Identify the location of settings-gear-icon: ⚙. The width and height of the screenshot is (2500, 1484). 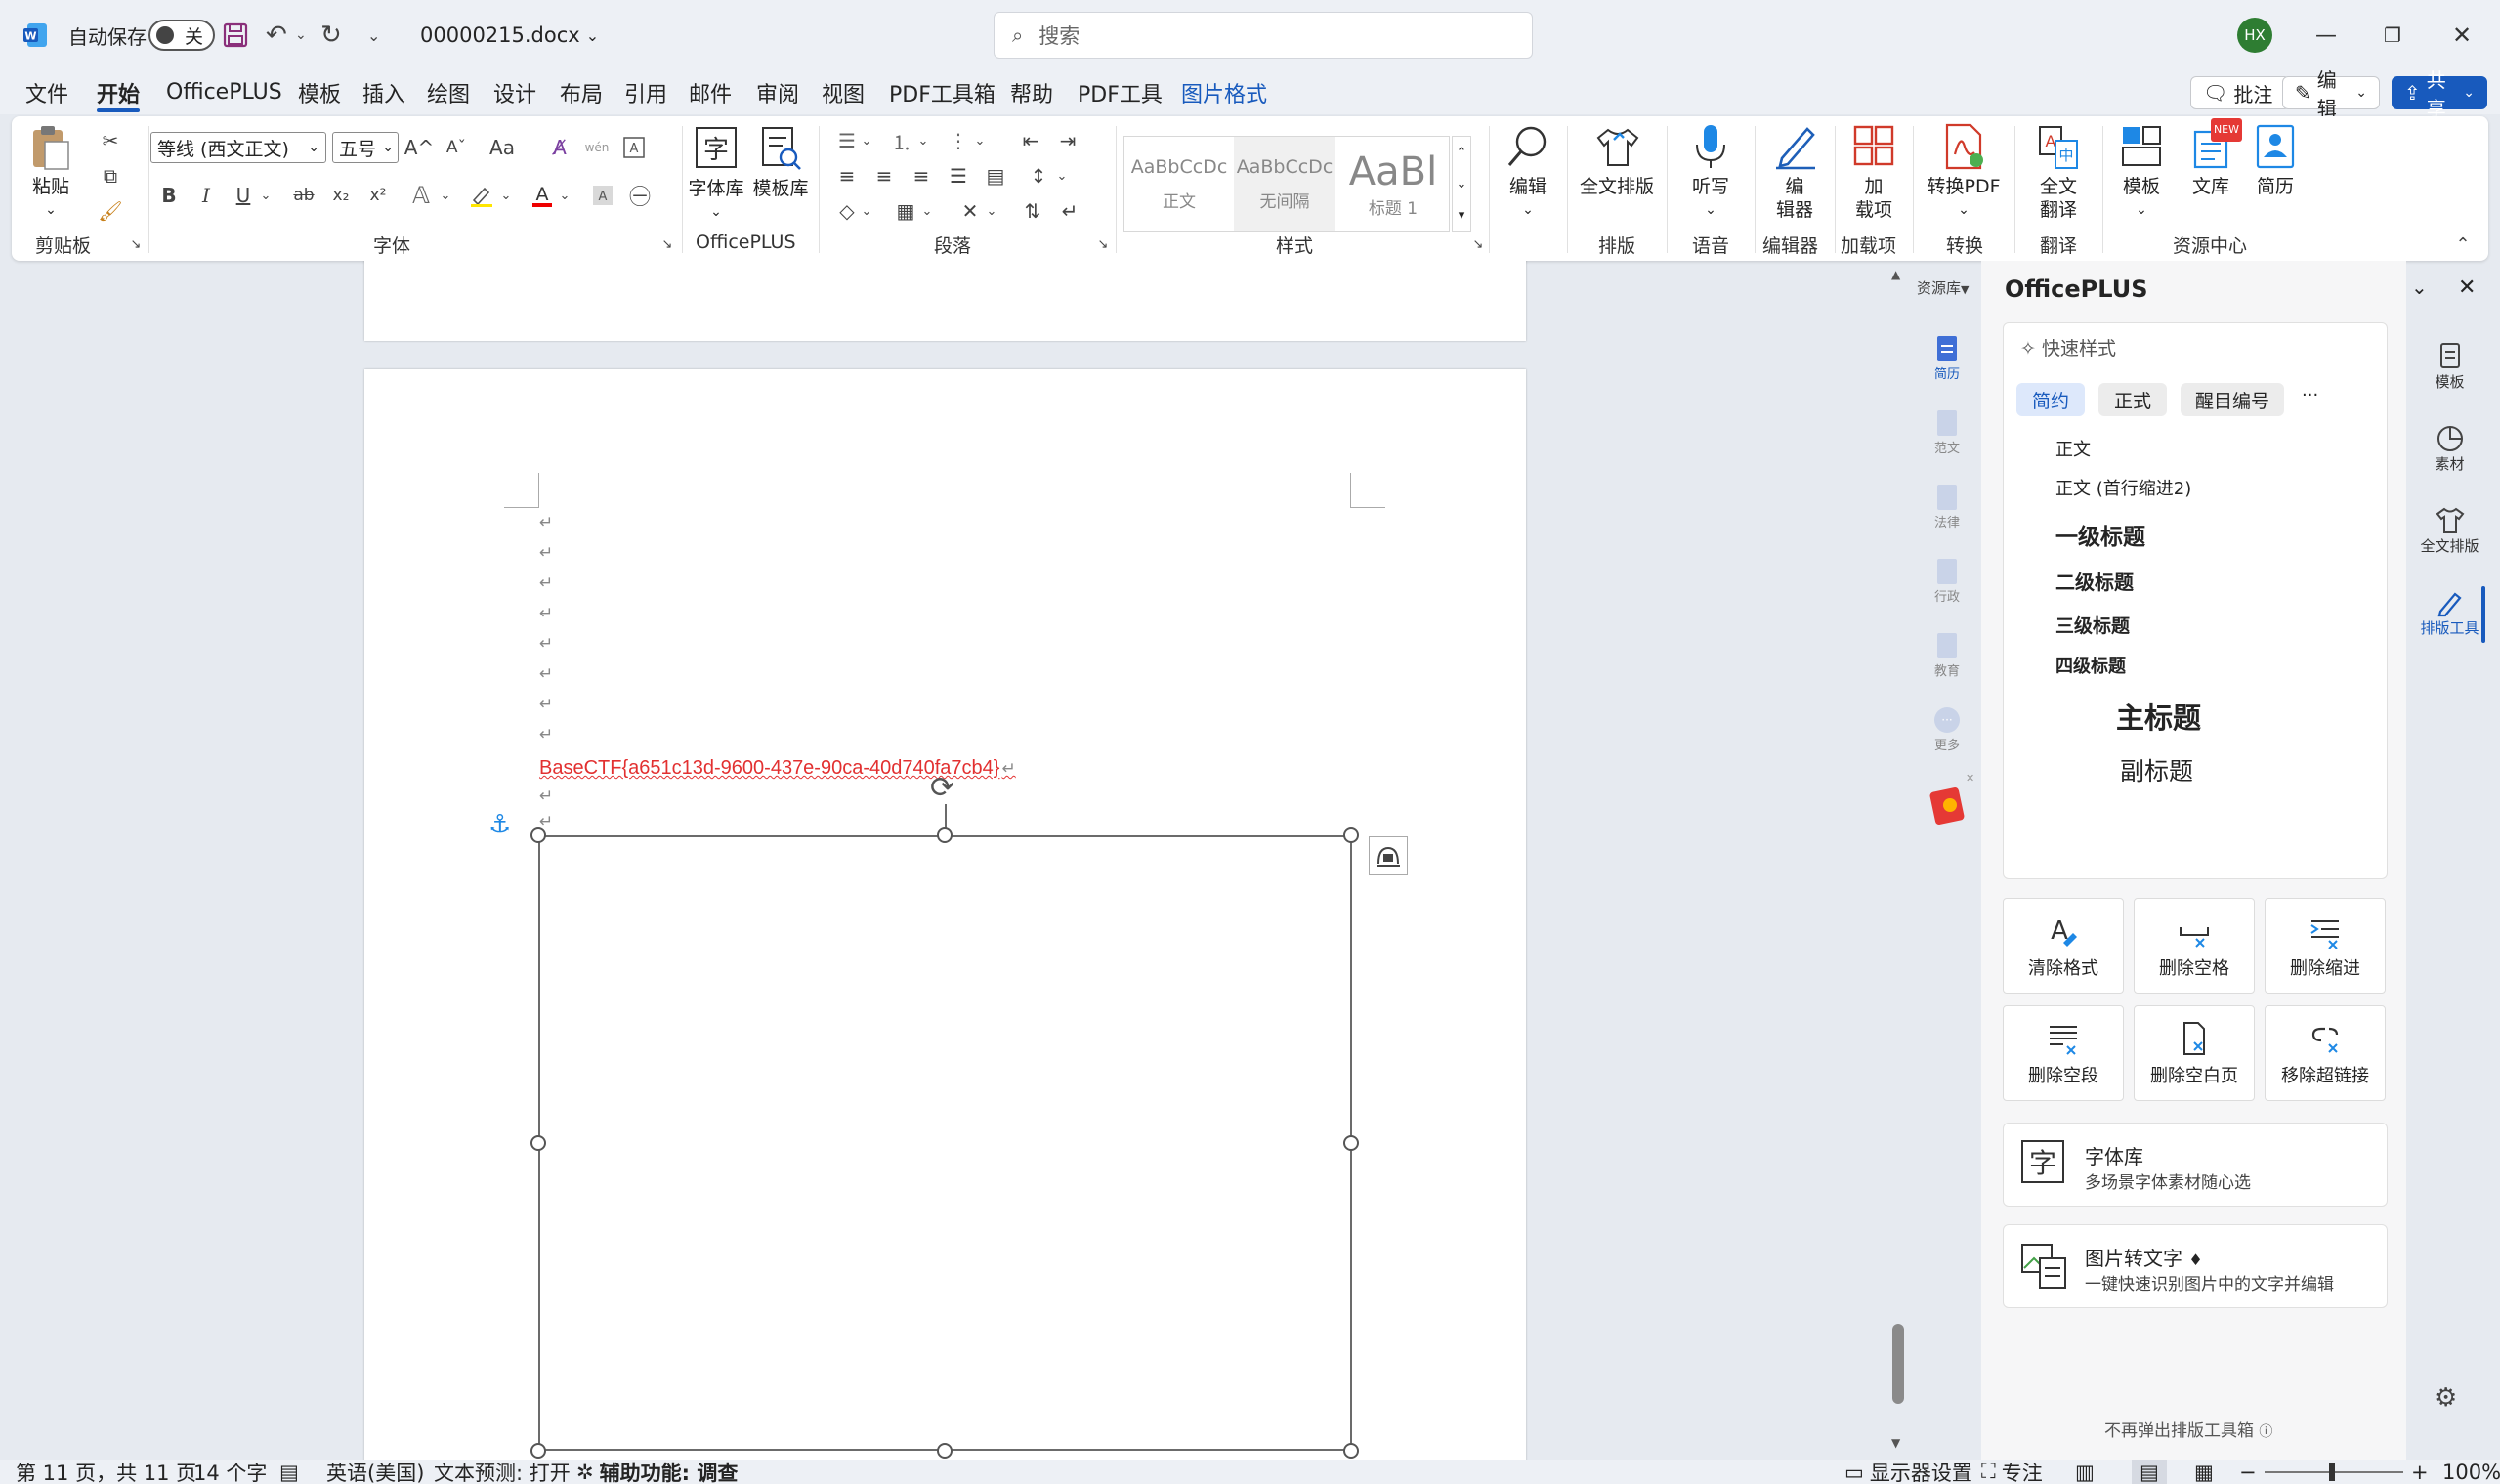
(2446, 1398).